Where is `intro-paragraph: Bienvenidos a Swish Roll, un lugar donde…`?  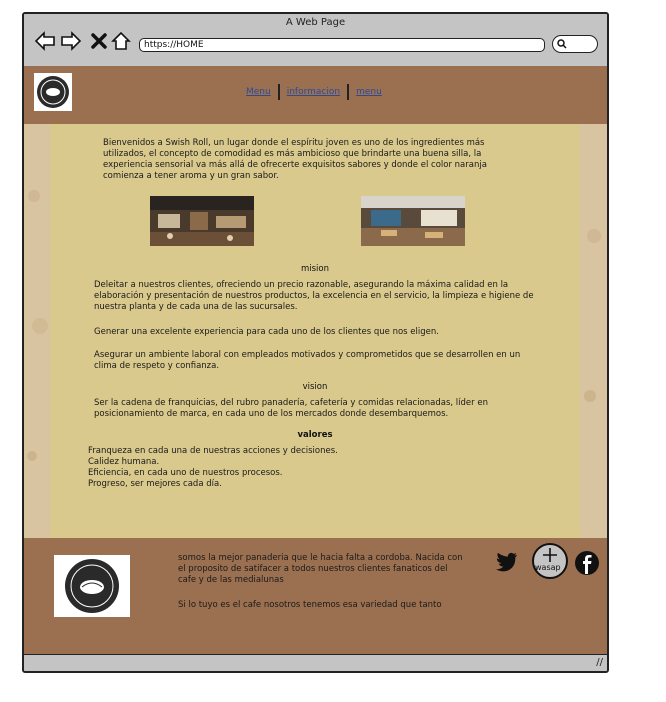
intro-paragraph: Bienvenidos a Swish Roll, un lugar donde… is located at coordinates (295, 159).